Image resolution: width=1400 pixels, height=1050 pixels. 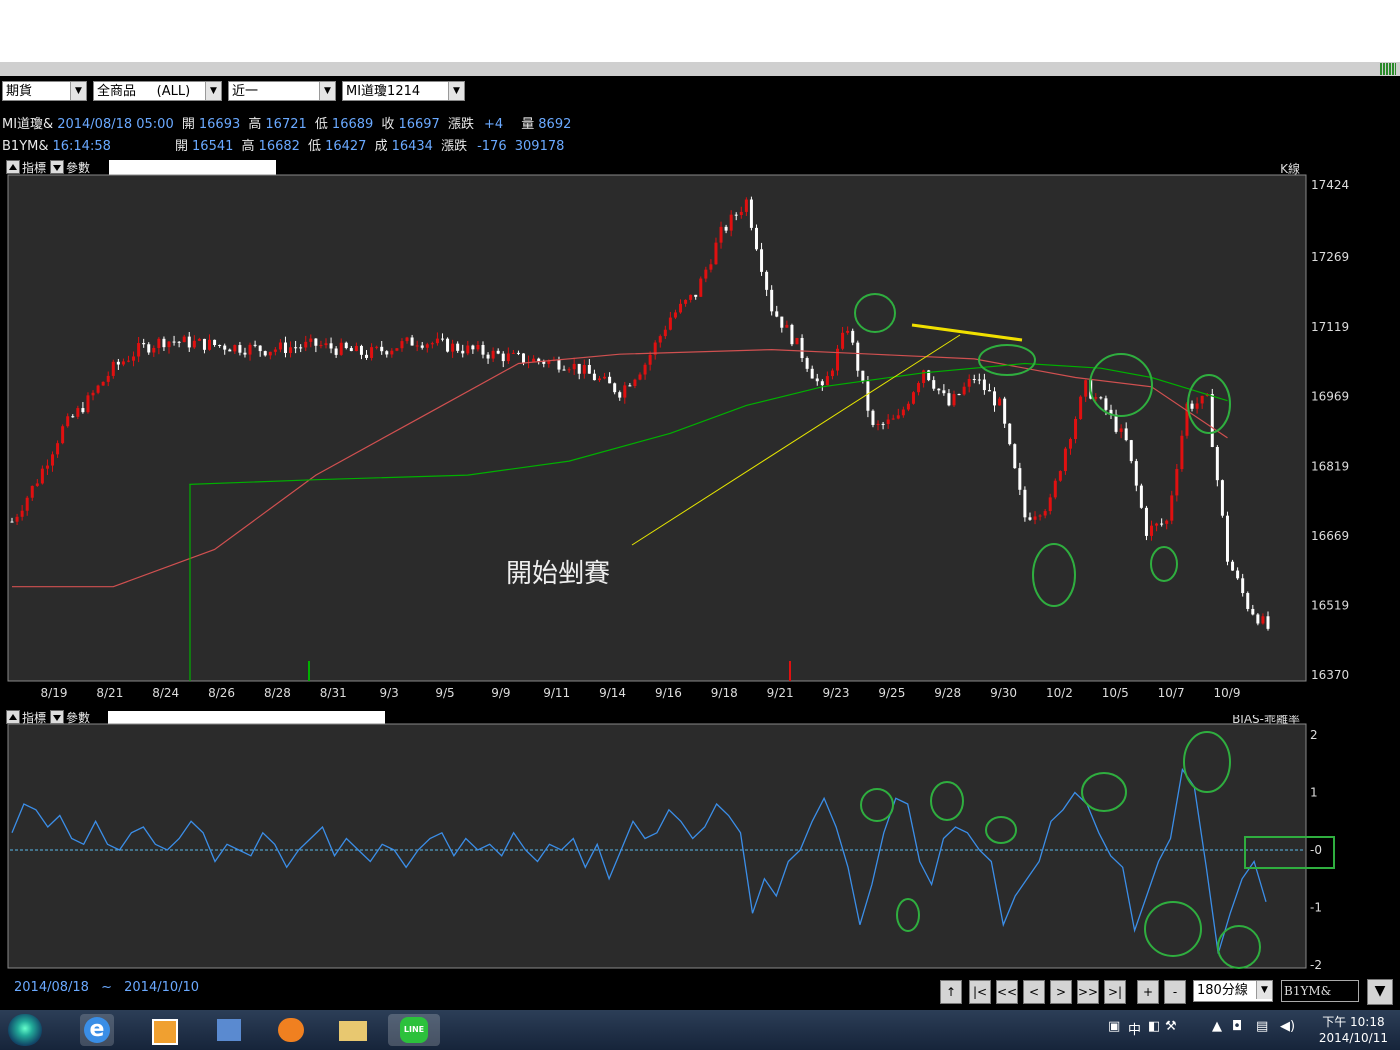 What do you see at coordinates (1115, 992) in the screenshot?
I see `nav-button: >|` at bounding box center [1115, 992].